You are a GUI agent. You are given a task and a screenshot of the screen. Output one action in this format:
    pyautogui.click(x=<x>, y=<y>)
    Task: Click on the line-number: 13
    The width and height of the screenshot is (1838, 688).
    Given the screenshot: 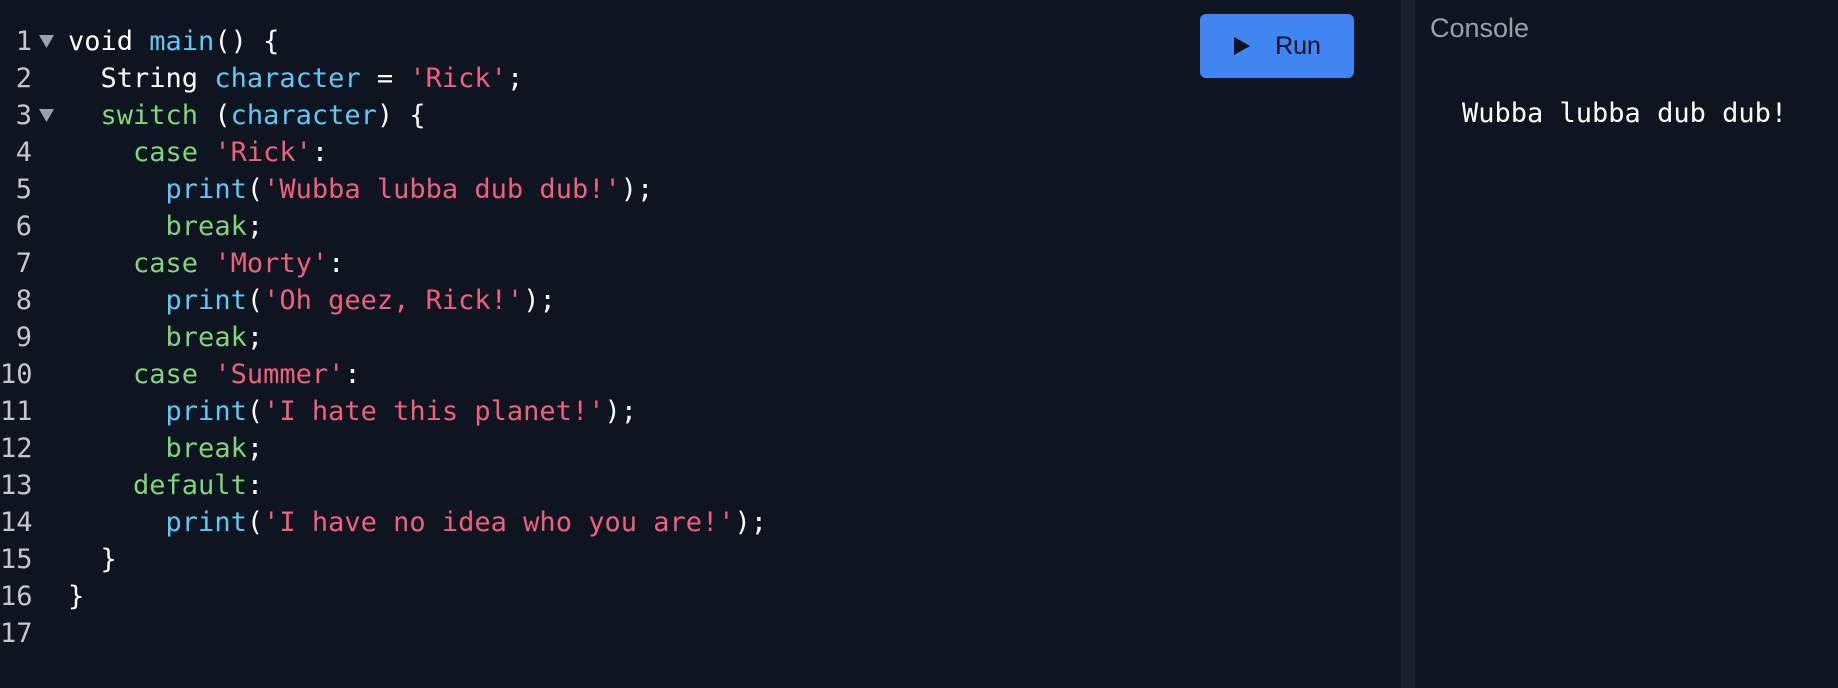 What is the action you would take?
    pyautogui.click(x=16, y=485)
    